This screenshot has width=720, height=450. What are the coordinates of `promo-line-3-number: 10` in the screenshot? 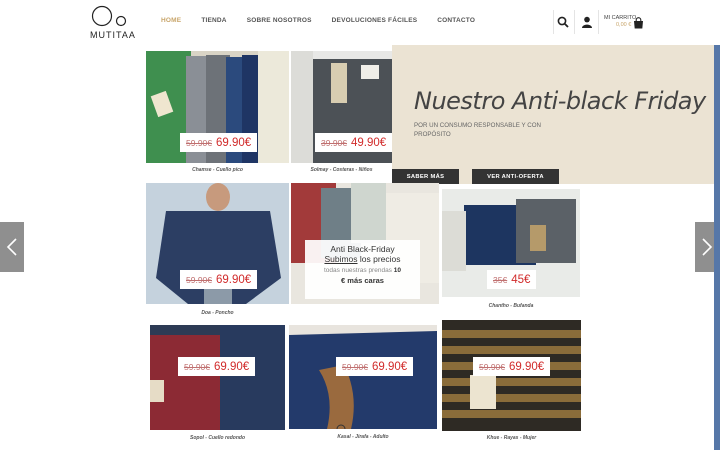 It's located at (397, 270).